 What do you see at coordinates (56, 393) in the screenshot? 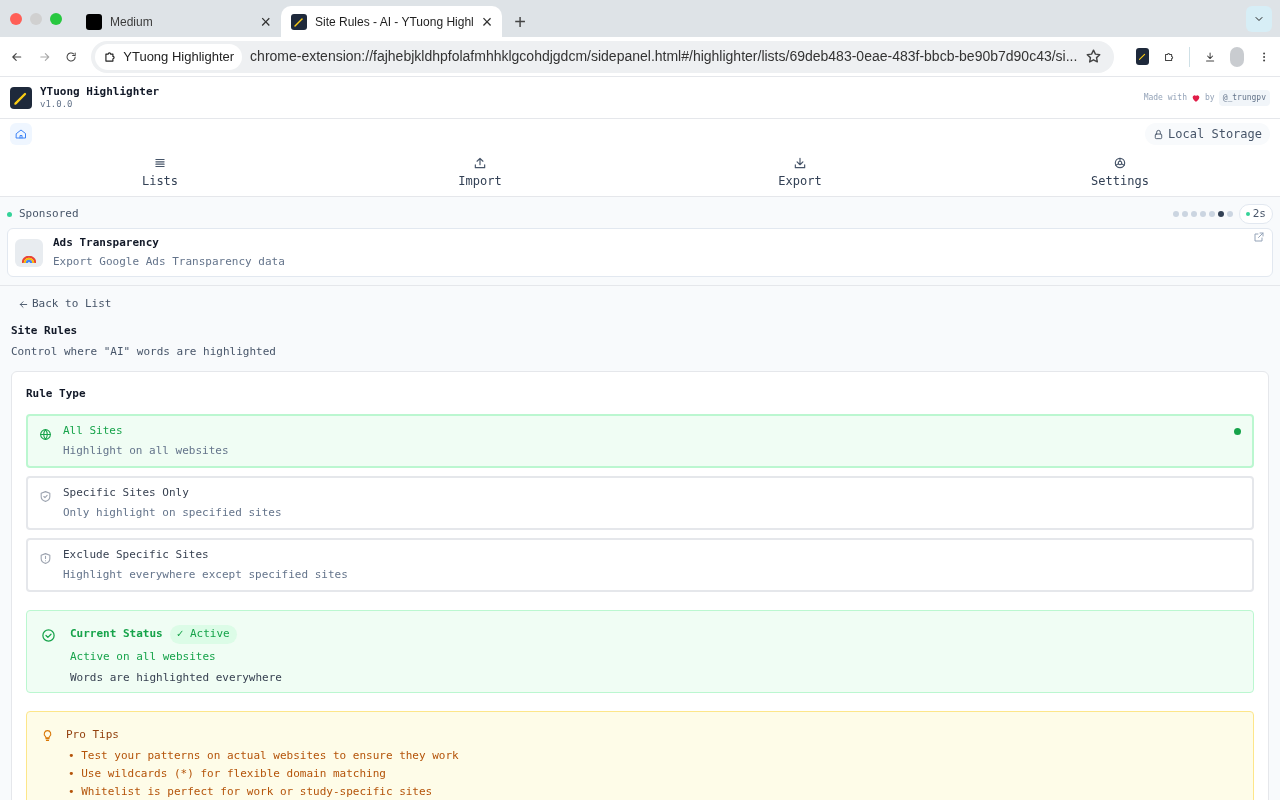
I see `section-heading: Rule Type` at bounding box center [56, 393].